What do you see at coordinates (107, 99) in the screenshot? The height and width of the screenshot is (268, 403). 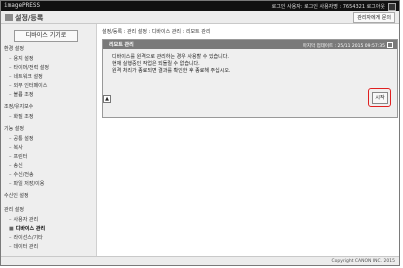 I see `back-to-top-icon: ▲` at bounding box center [107, 99].